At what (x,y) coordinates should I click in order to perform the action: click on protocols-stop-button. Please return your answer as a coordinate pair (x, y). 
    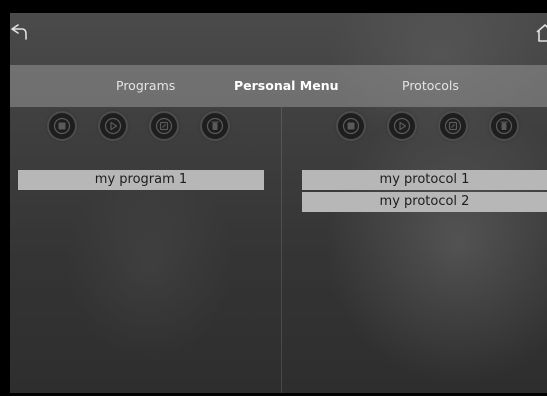
    Looking at the image, I should click on (351, 126).